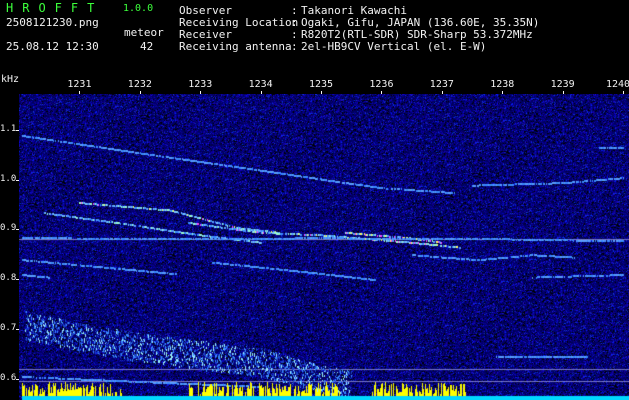  What do you see at coordinates (562, 84) in the screenshot?
I see `x-tick-label: 1239` at bounding box center [562, 84].